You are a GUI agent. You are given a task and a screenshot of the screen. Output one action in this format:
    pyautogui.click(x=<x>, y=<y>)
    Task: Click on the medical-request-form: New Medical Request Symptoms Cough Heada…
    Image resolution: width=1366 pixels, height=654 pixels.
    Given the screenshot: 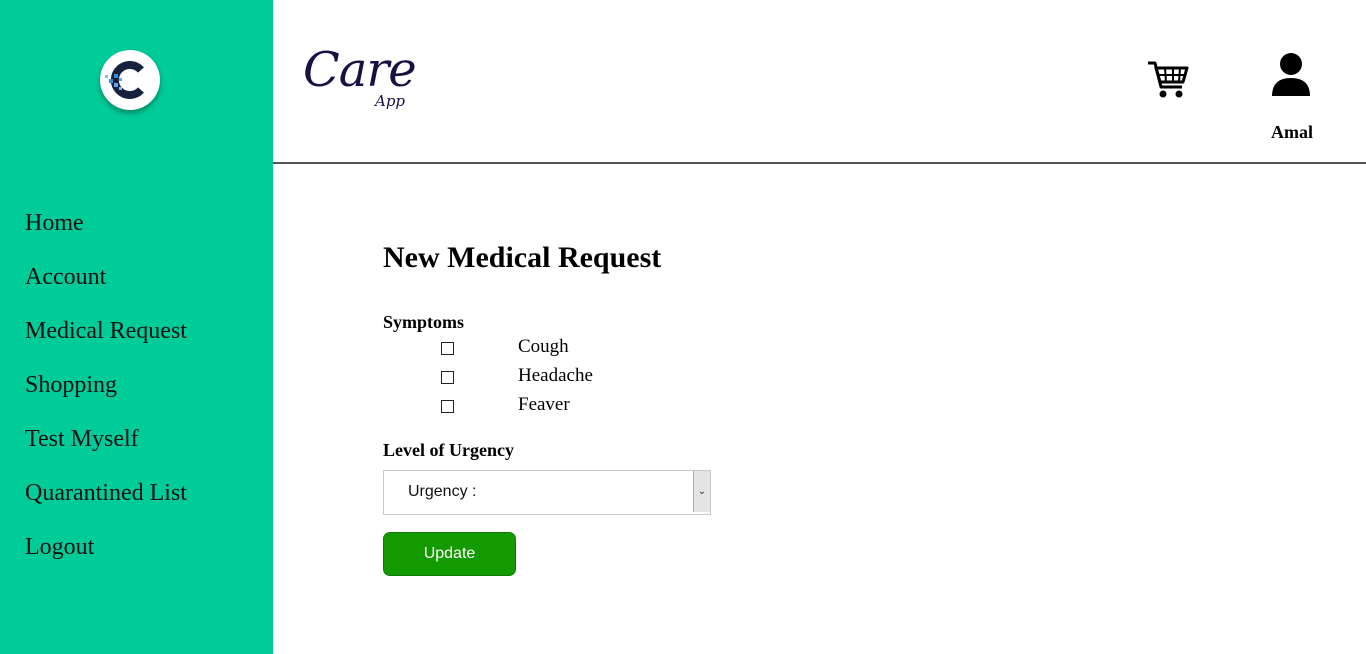 What is the action you would take?
    pyautogui.click(x=547, y=408)
    